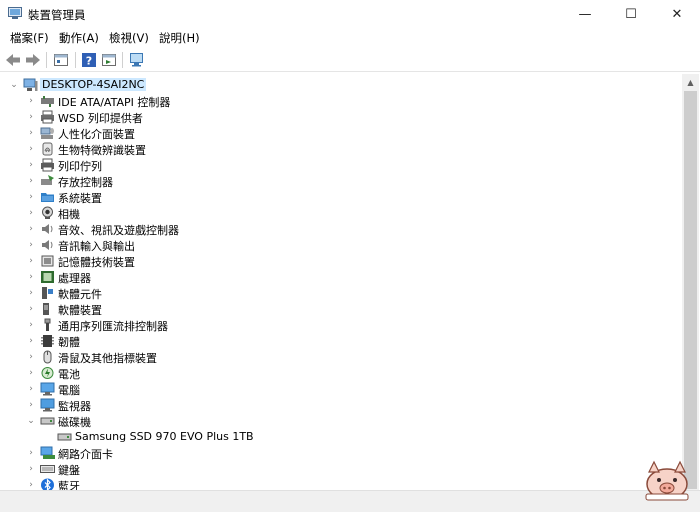  Describe the element at coordinates (74, 278) in the screenshot. I see `tree-item-label: 處理器` at that location.